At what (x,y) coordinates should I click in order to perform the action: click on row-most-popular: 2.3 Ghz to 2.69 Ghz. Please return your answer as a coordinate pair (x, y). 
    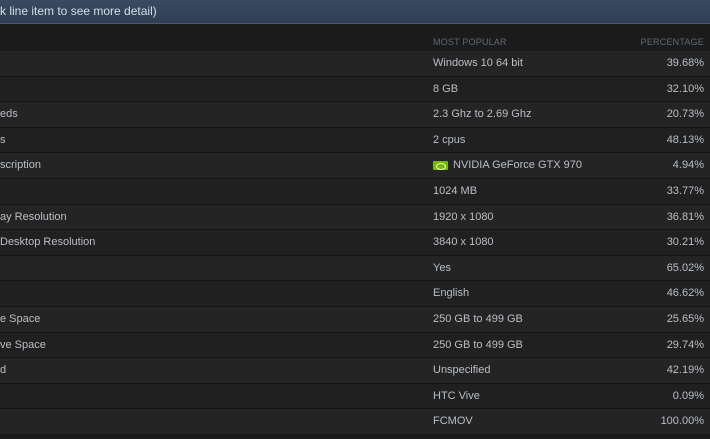
    Looking at the image, I should click on (482, 114).